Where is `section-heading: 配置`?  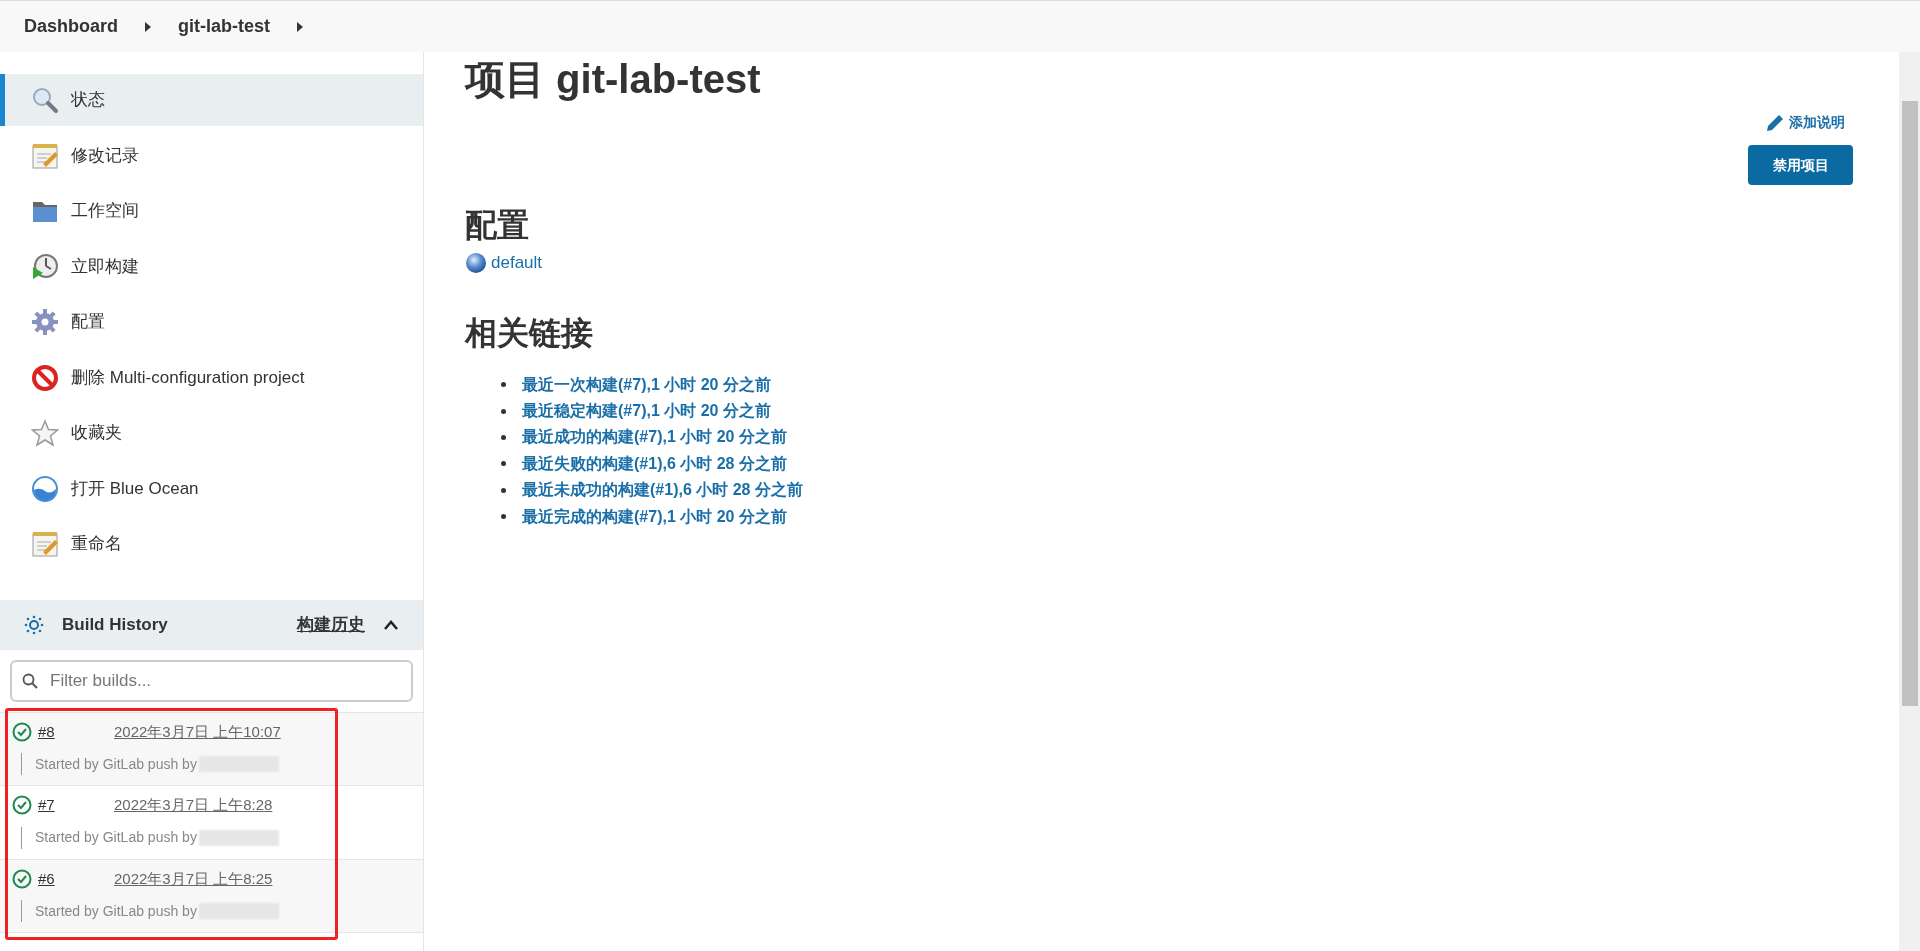
section-heading: 配置 is located at coordinates (497, 225).